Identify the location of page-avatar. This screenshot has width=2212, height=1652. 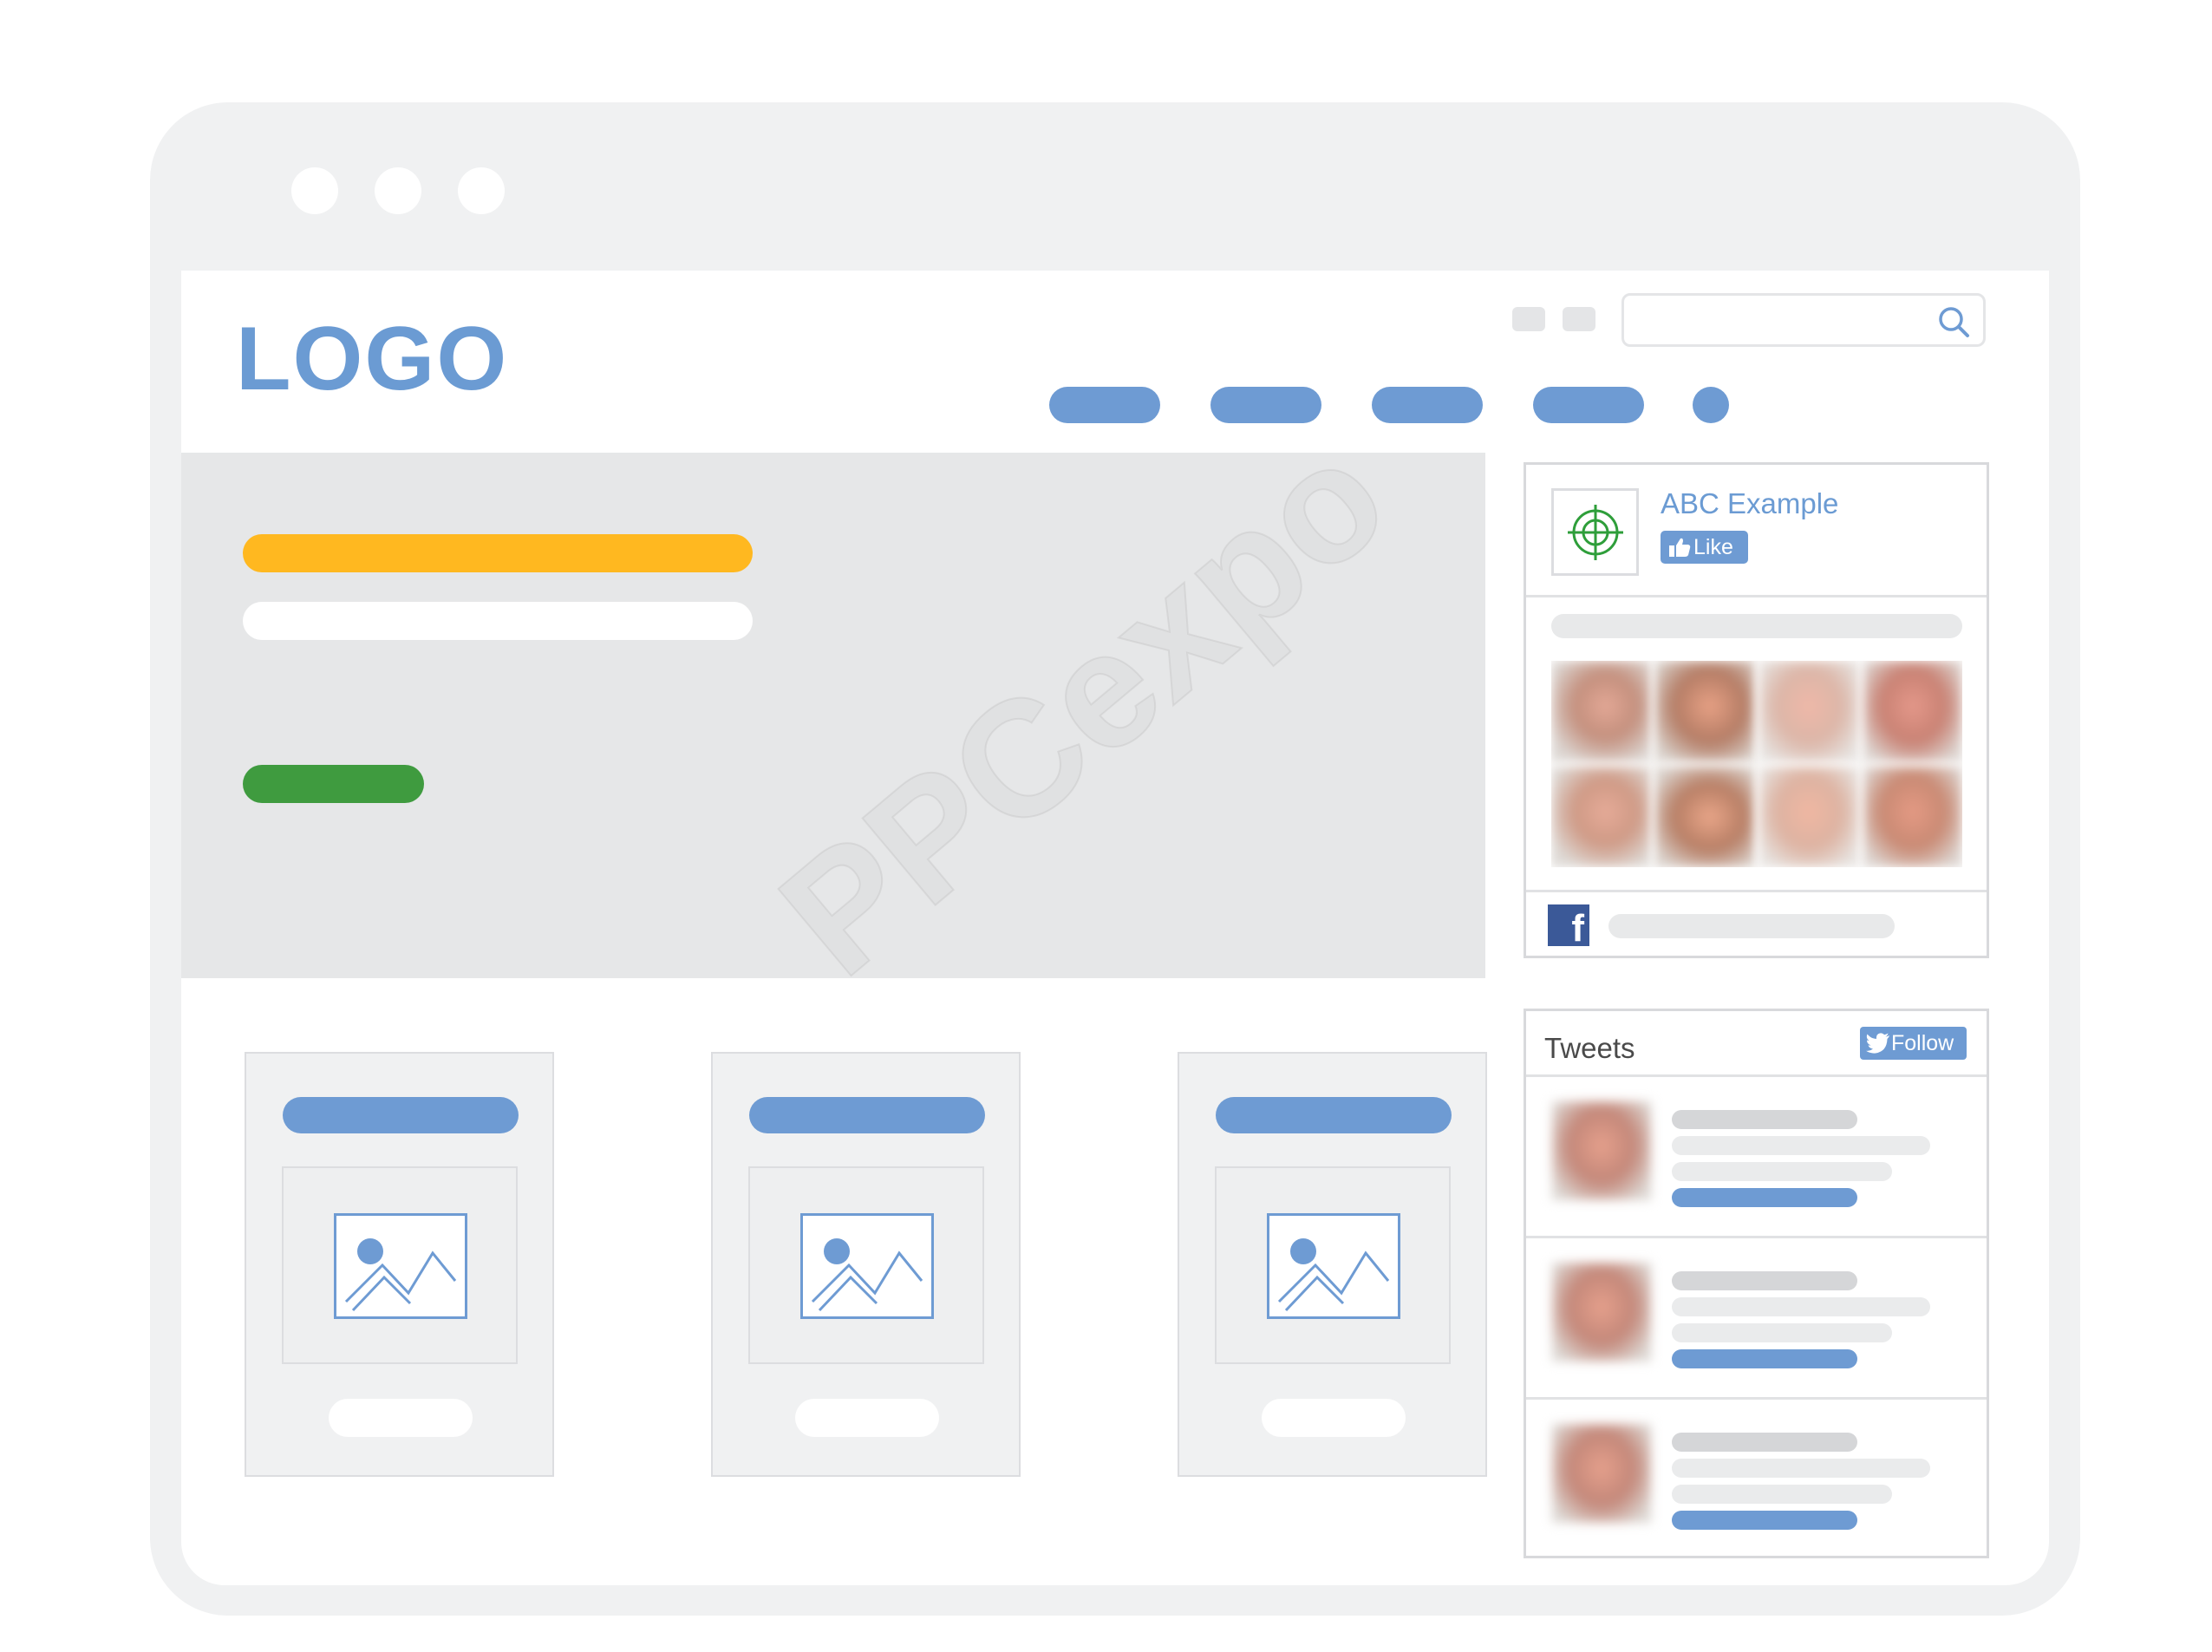
(1595, 532).